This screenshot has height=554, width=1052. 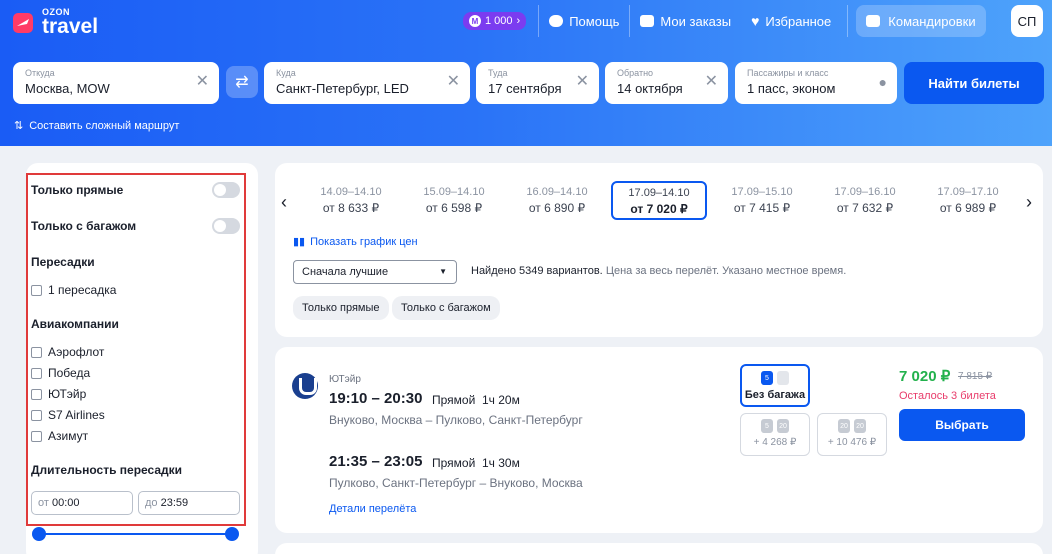 What do you see at coordinates (791, 88) in the screenshot?
I see `passengers-value: 1 пасс, эконом` at bounding box center [791, 88].